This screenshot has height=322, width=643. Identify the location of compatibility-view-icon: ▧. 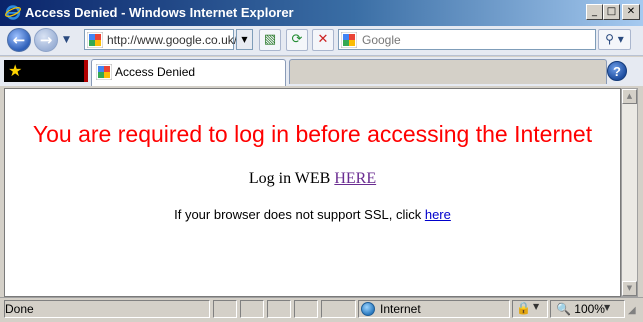
(270, 39).